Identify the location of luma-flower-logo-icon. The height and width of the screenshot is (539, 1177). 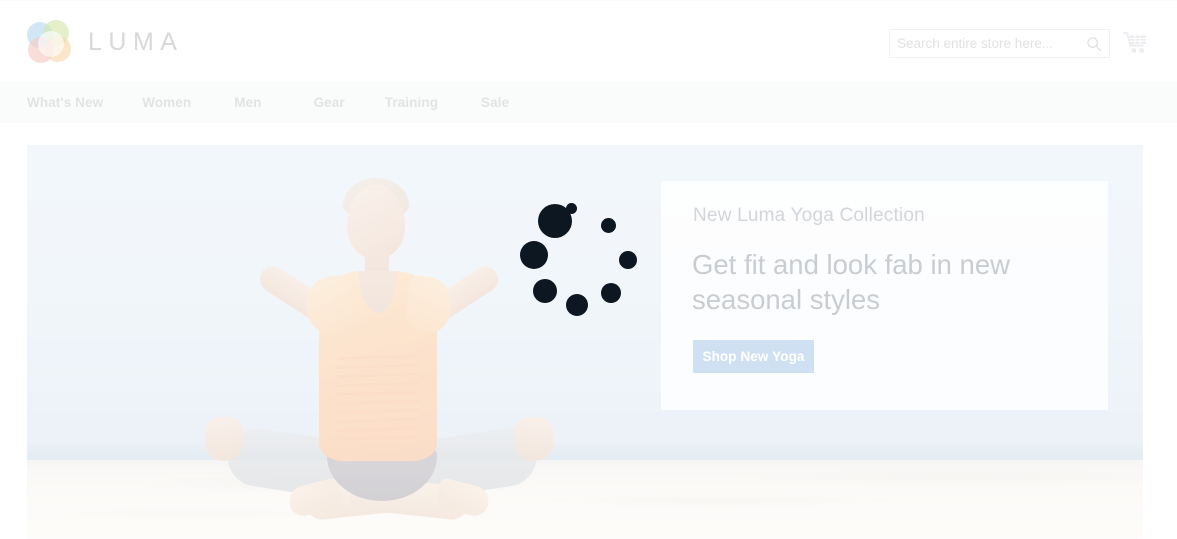
(49, 42).